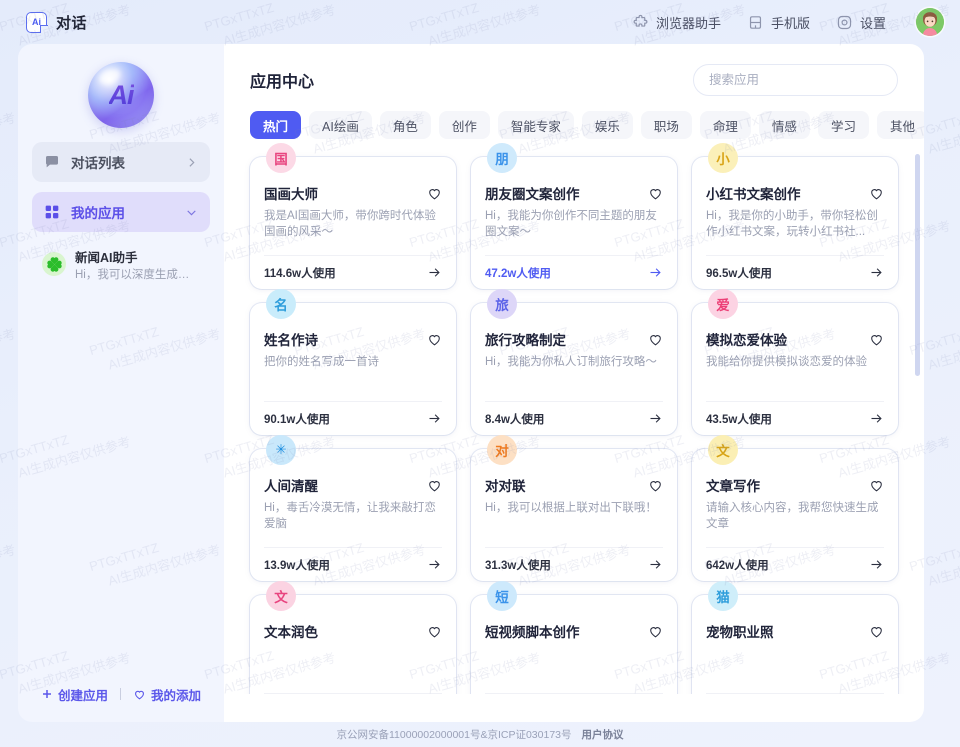  Describe the element at coordinates (54, 264) in the screenshot. I see `clover-icon` at that location.